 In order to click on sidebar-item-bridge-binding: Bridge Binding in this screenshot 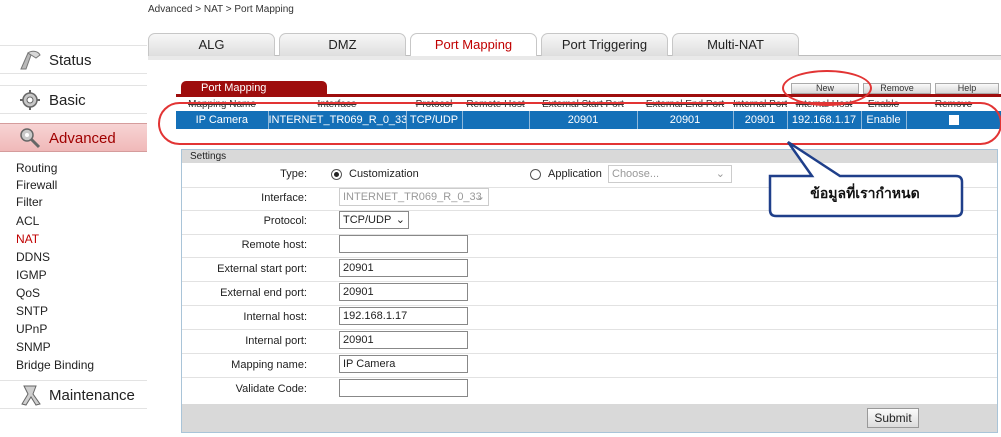, I will do `click(55, 365)`.